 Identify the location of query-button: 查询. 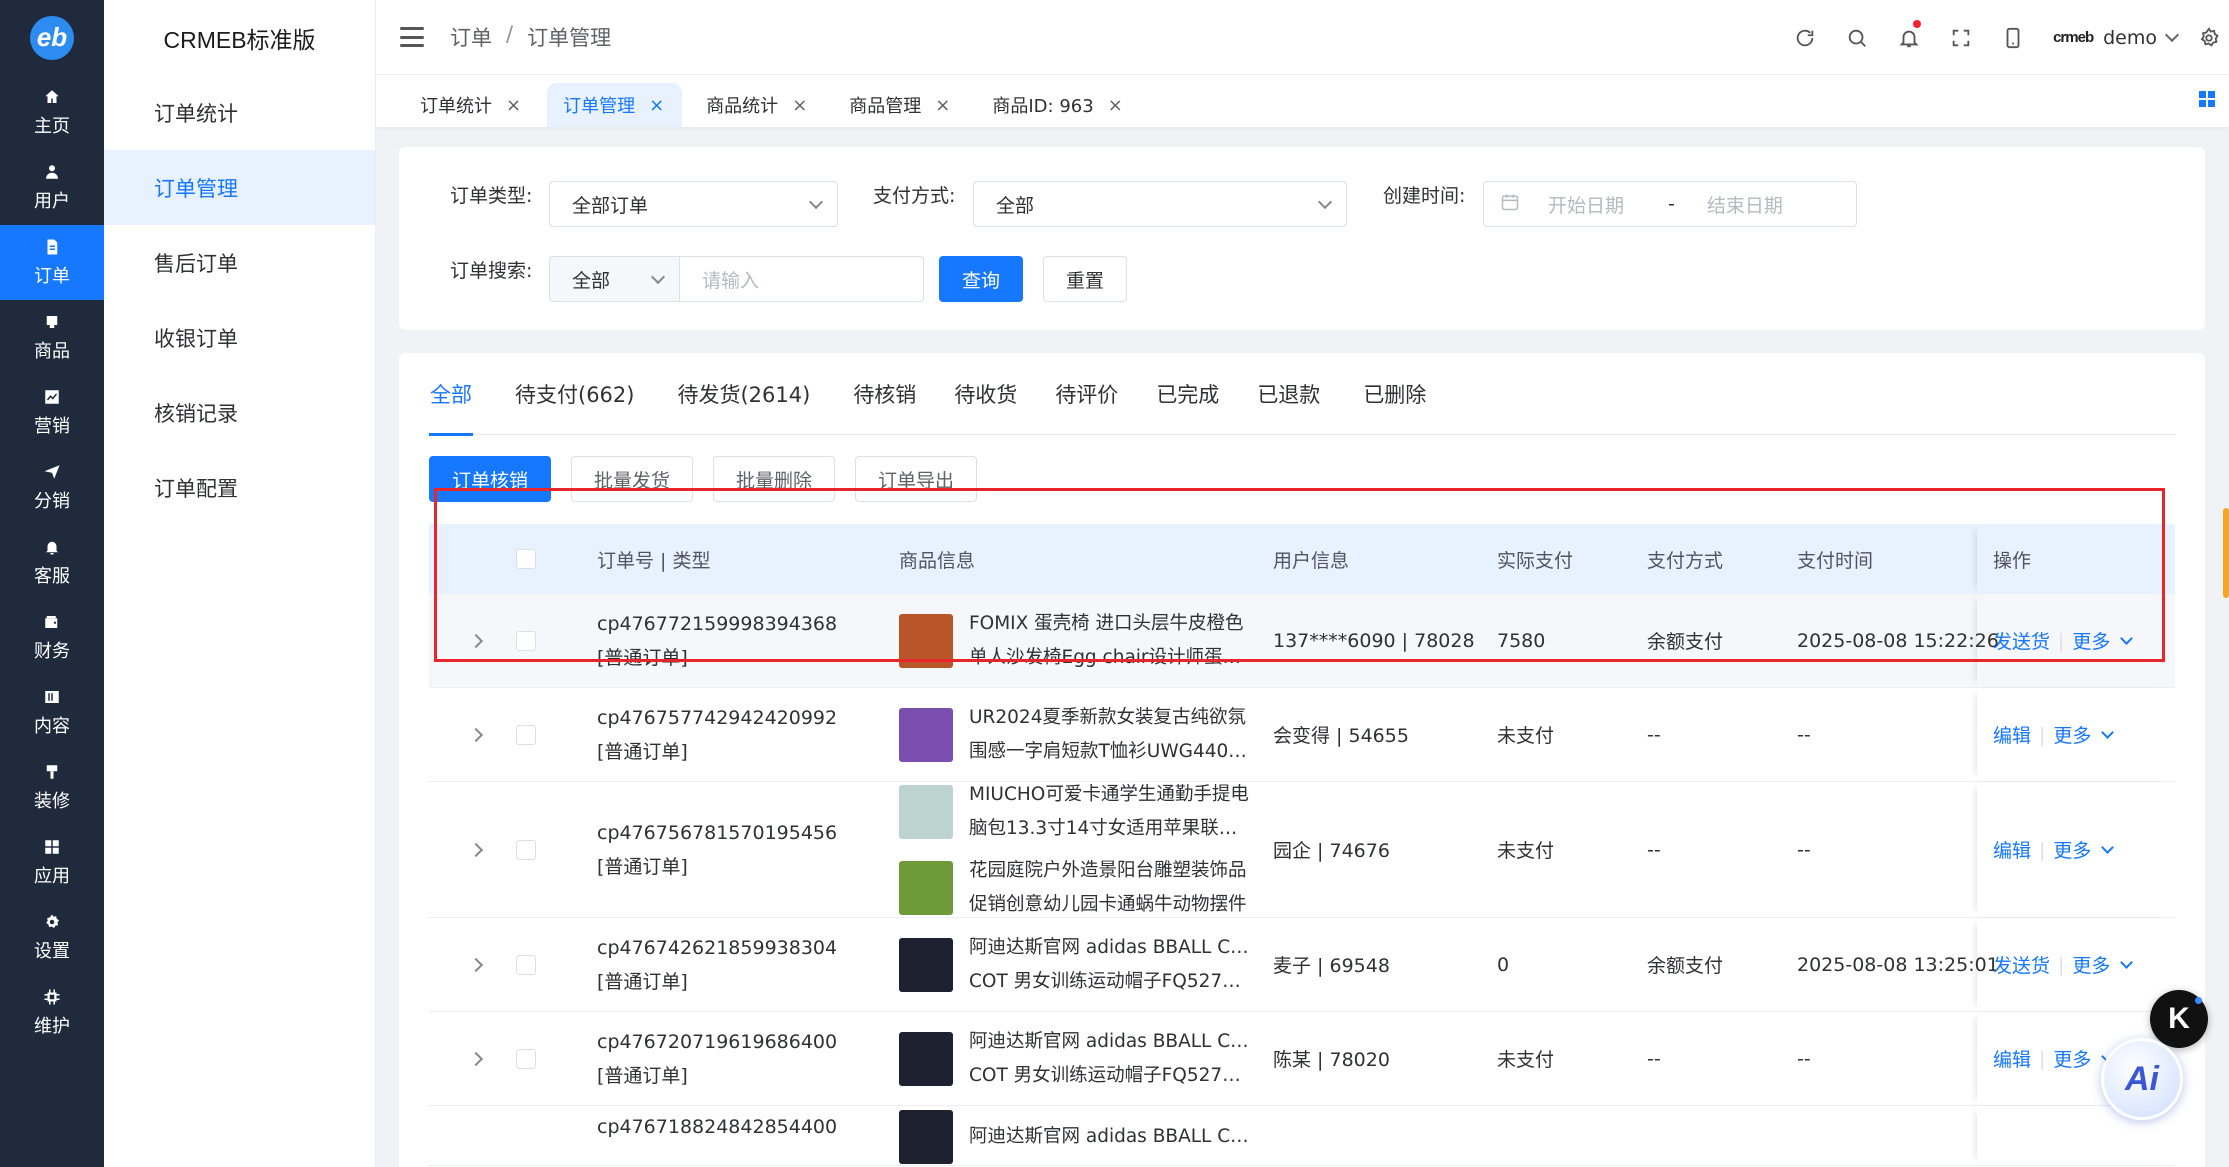
(981, 279).